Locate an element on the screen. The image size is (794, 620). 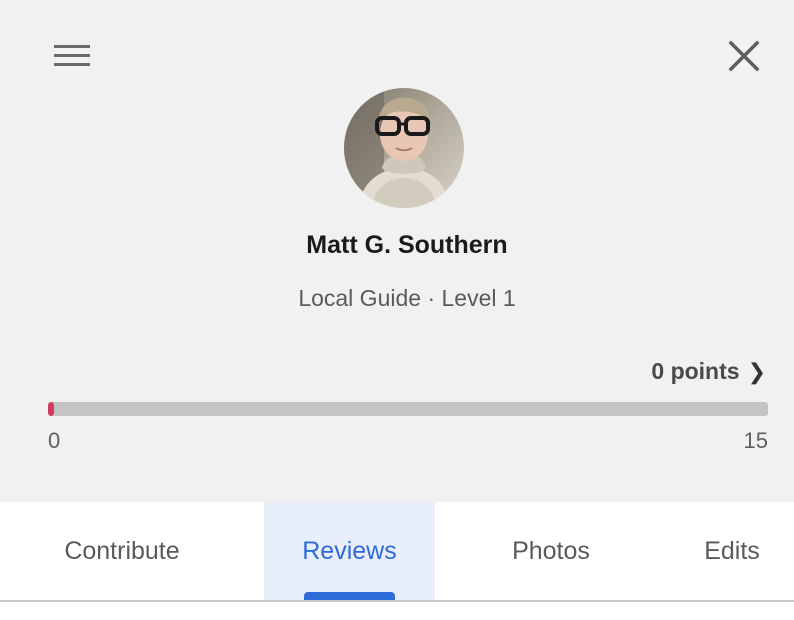
avatar is located at coordinates (404, 148).